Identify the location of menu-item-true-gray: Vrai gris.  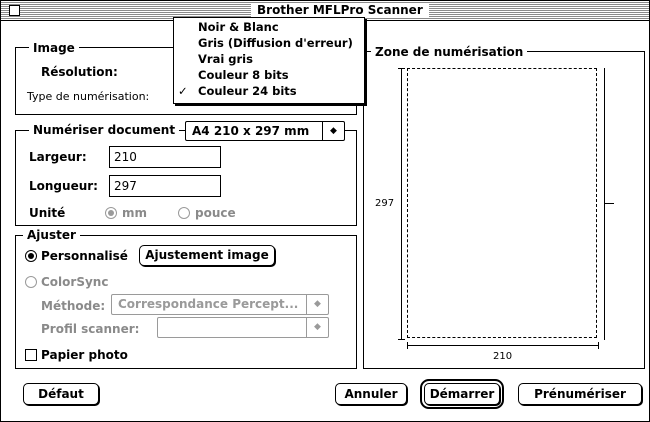
(269, 59).